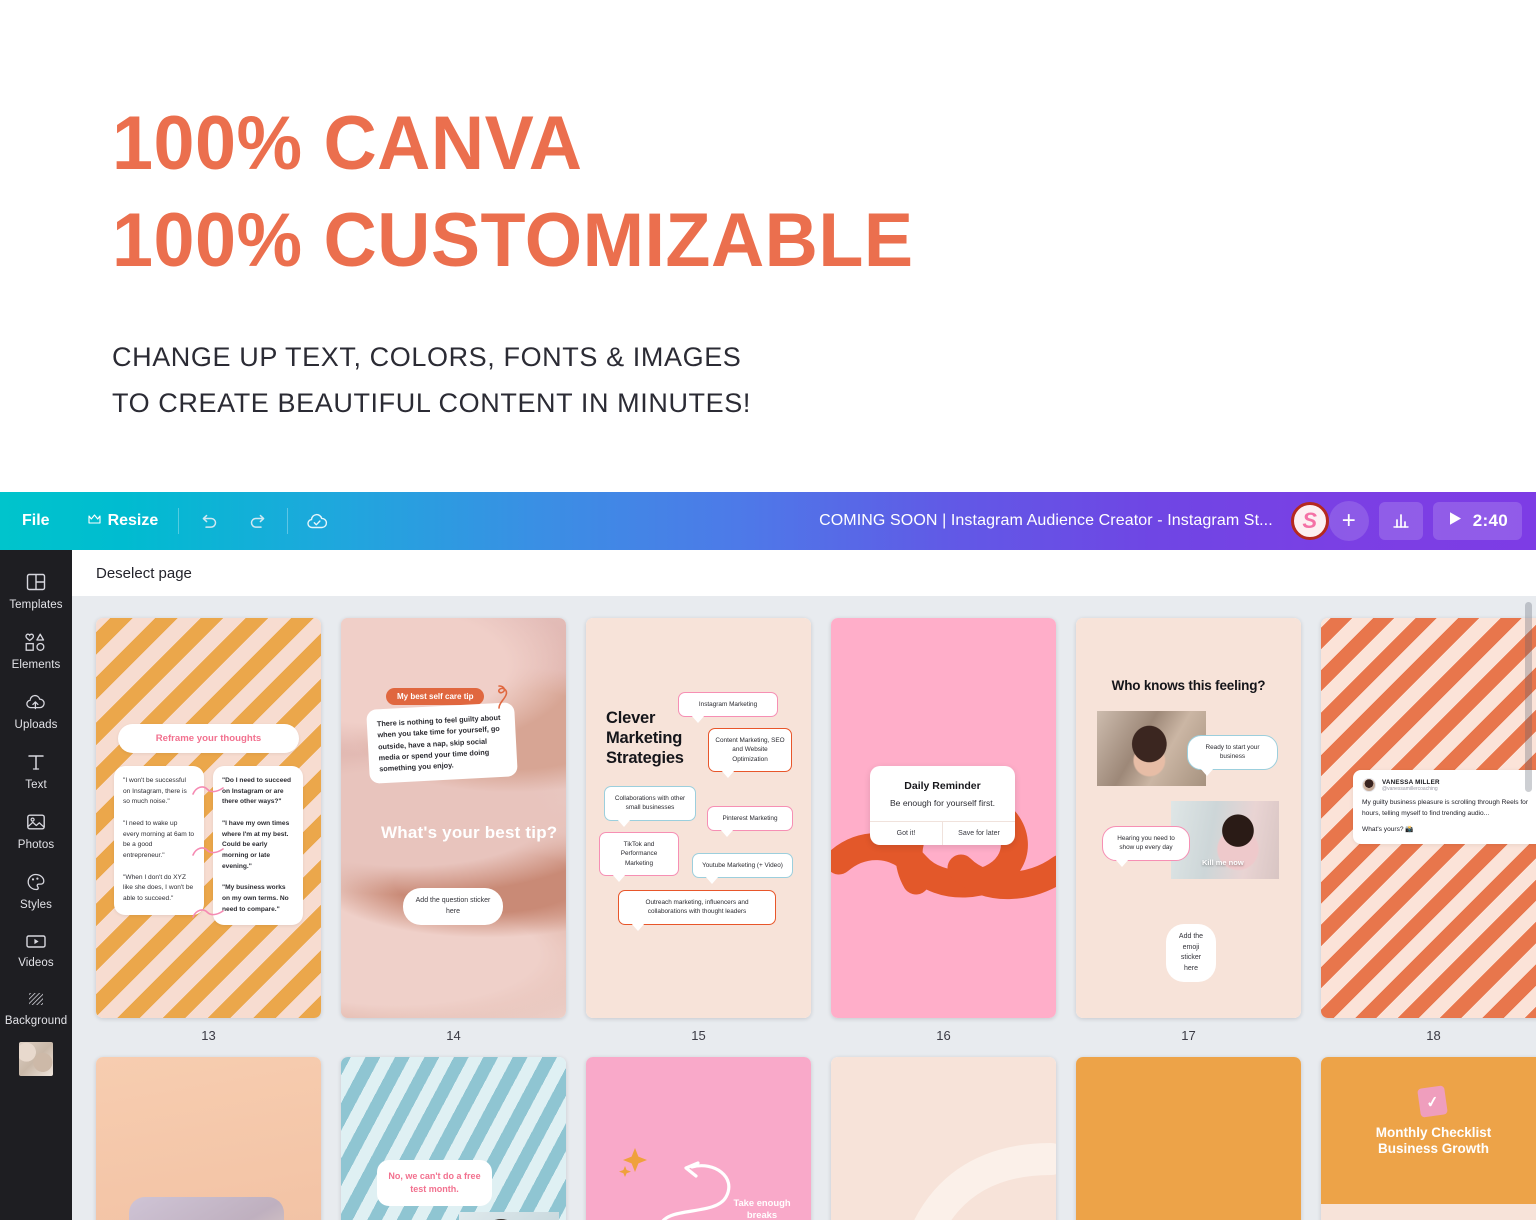 Image resolution: width=1536 pixels, height=1220 pixels. I want to click on page-number: 17, so click(1188, 1035).